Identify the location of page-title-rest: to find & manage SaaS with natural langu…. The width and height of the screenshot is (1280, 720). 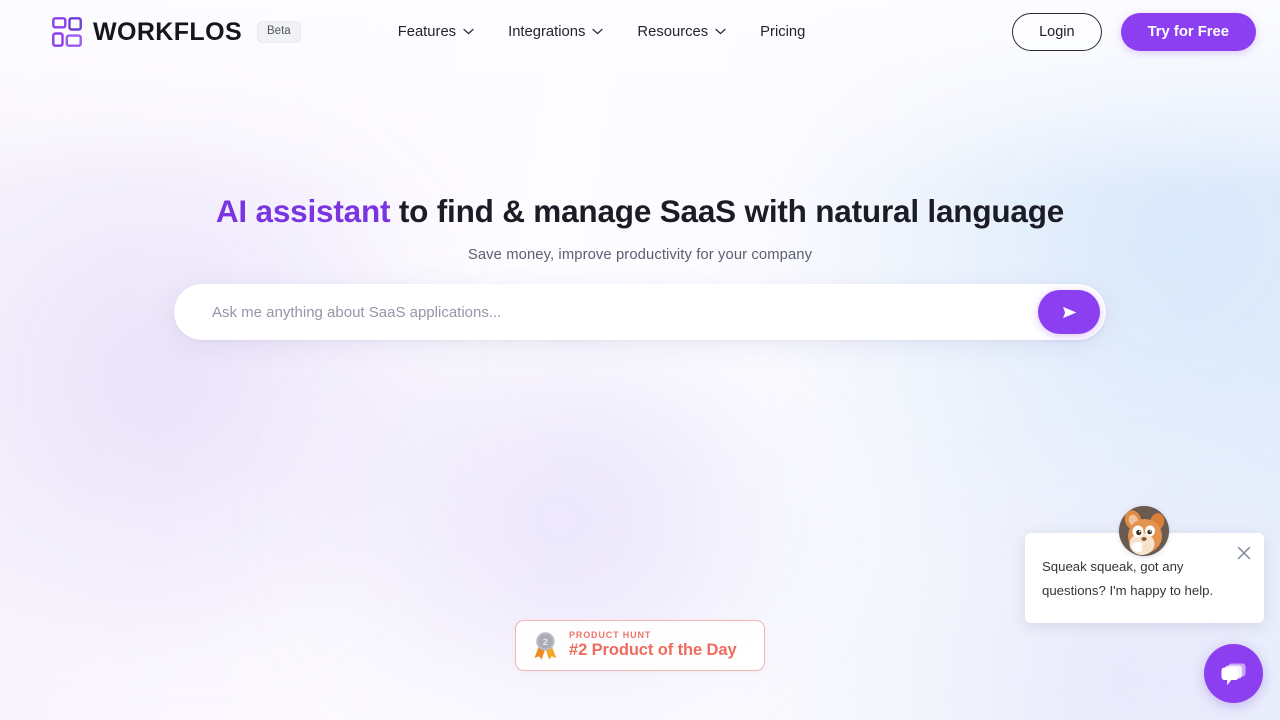
(727, 211).